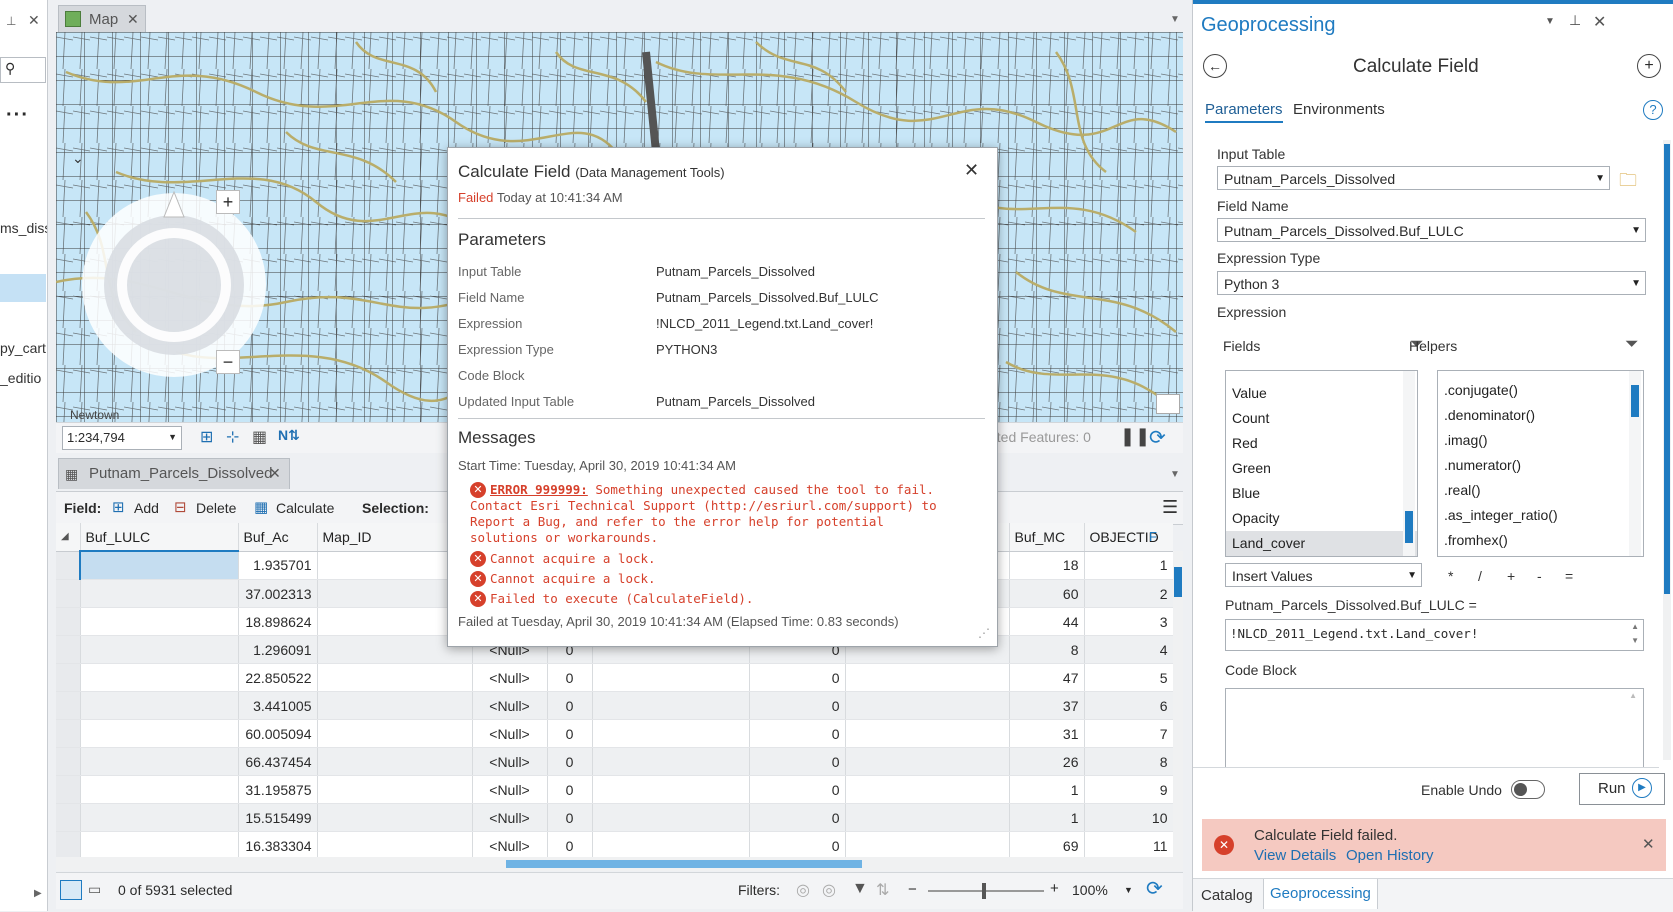 This screenshot has height=912, width=1673. I want to click on show-all-records-icon, so click(71, 890).